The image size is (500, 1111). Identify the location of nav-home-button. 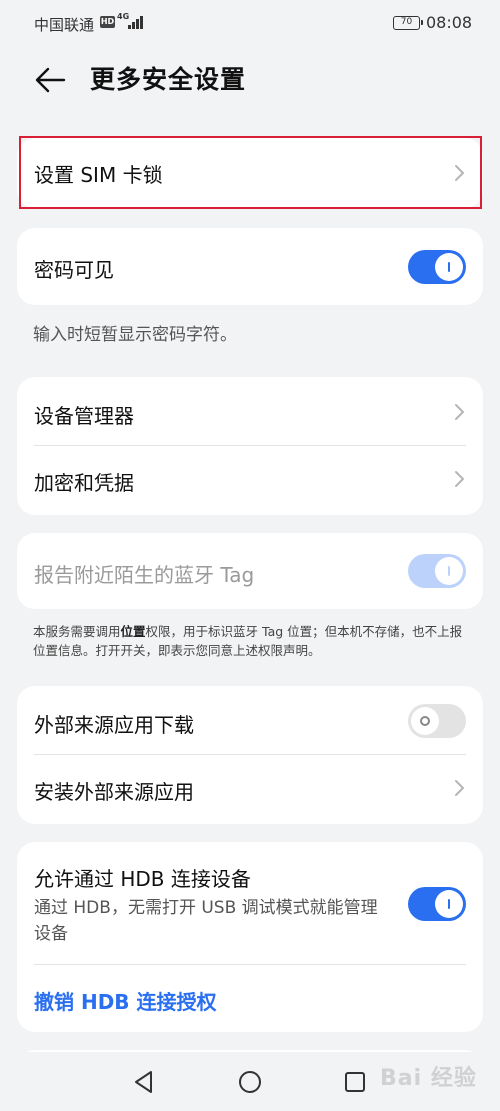
(250, 1082).